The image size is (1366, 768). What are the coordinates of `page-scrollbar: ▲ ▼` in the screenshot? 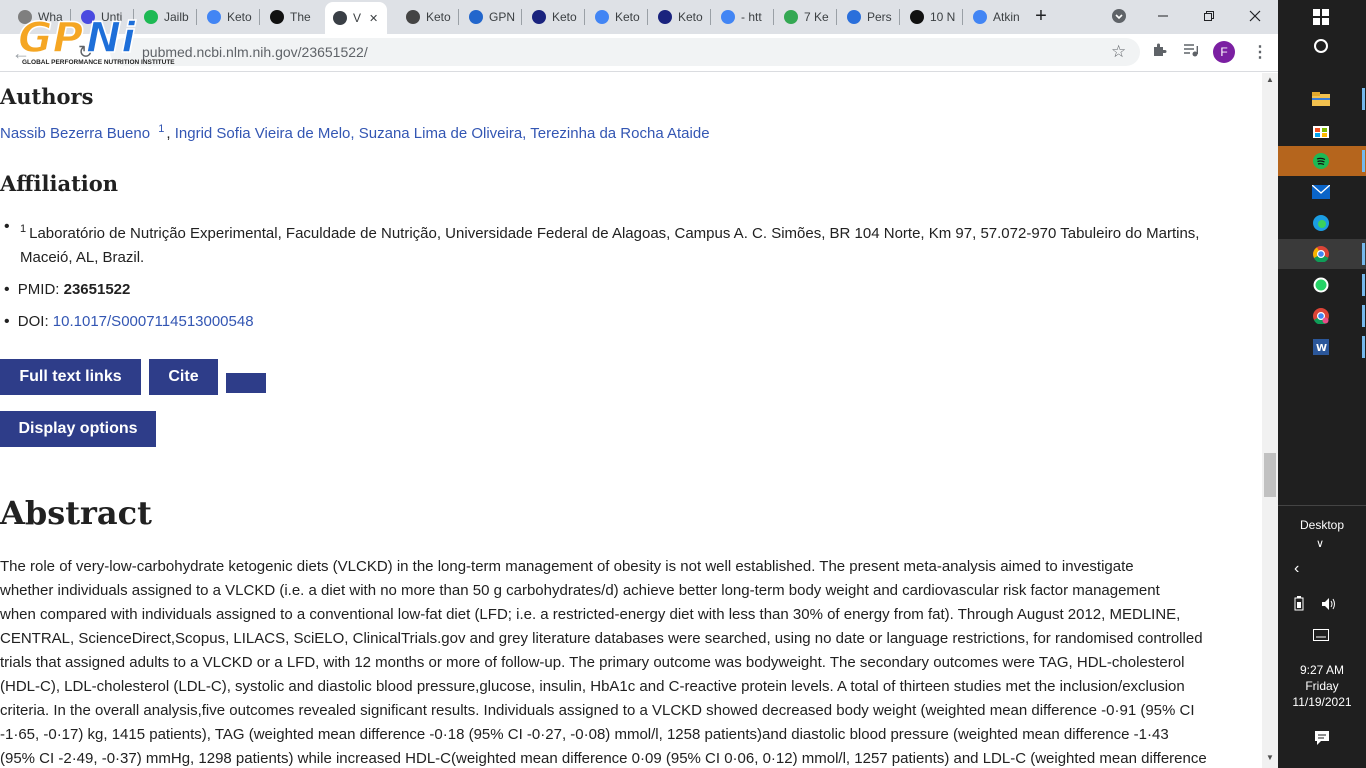 It's located at (1270, 420).